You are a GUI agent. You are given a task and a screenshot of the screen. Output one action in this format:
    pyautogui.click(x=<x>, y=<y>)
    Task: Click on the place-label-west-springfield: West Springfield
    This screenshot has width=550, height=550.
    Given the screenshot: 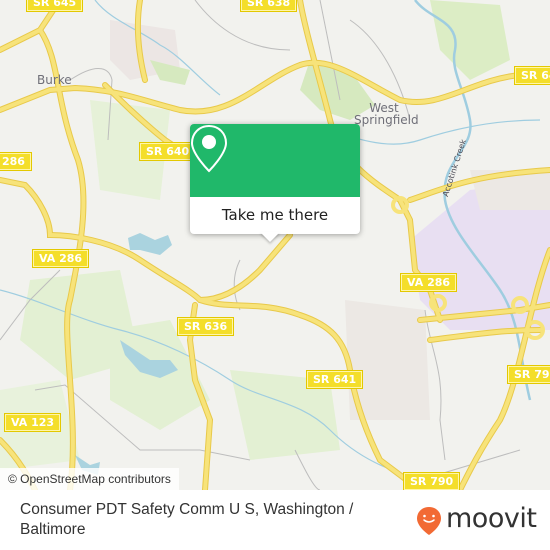 What is the action you would take?
    pyautogui.click(x=386, y=114)
    